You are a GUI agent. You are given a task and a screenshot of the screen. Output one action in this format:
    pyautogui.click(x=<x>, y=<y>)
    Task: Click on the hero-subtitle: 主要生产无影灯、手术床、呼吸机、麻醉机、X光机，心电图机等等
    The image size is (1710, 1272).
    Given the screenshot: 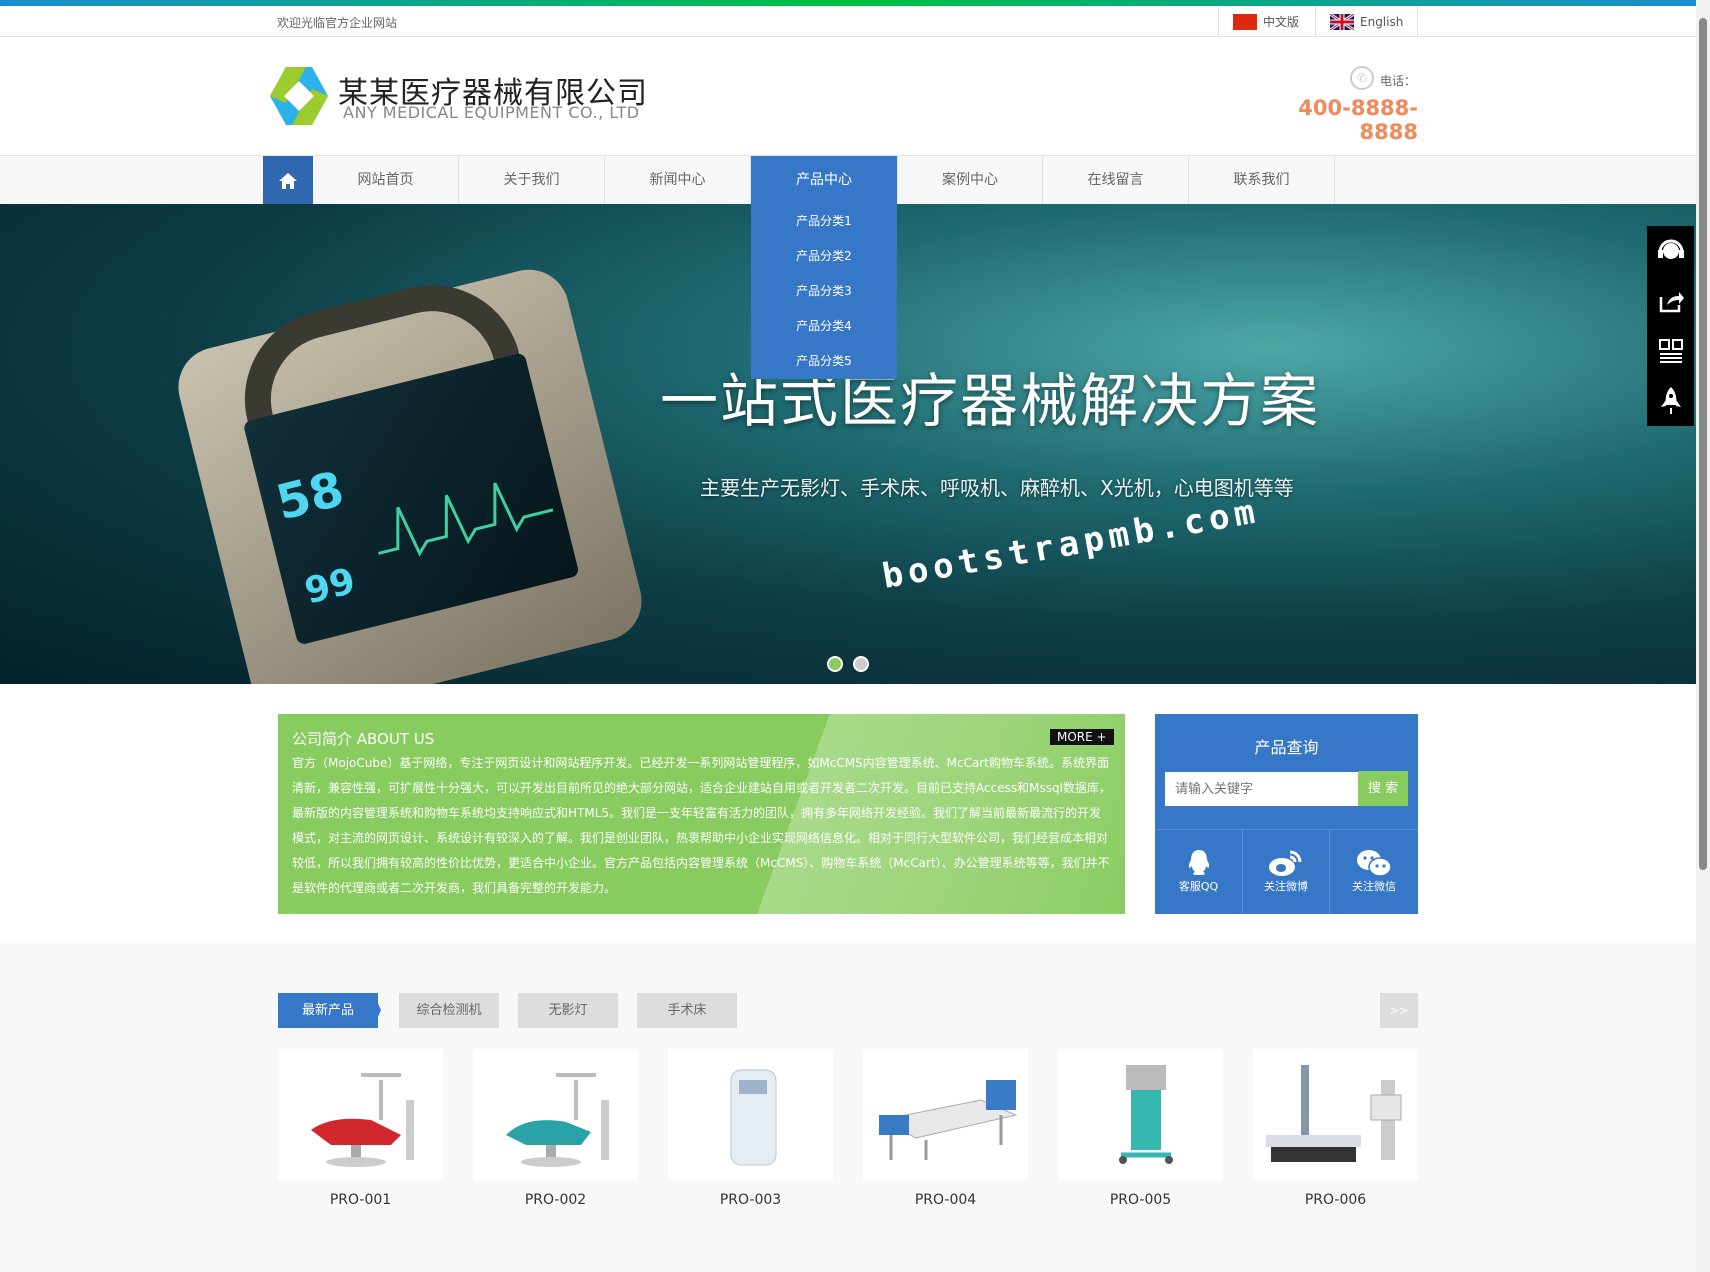 What is the action you would take?
    pyautogui.click(x=997, y=488)
    